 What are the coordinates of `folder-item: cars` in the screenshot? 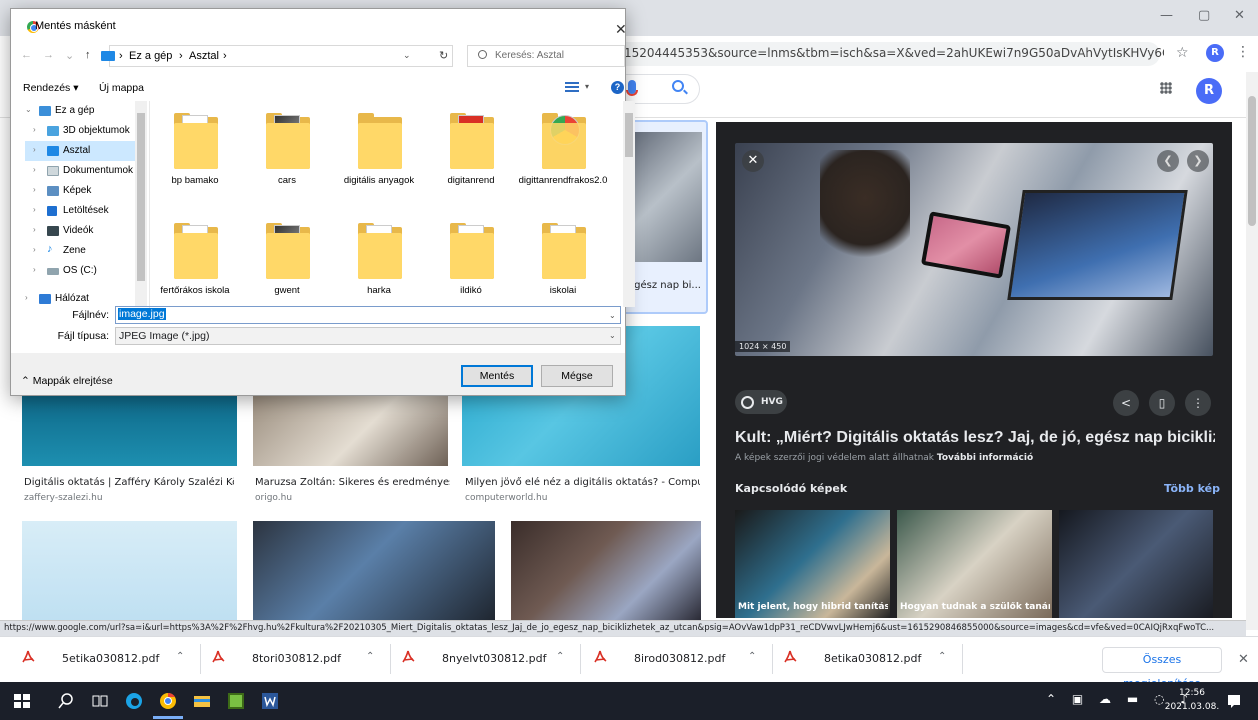 It's located at (287, 155).